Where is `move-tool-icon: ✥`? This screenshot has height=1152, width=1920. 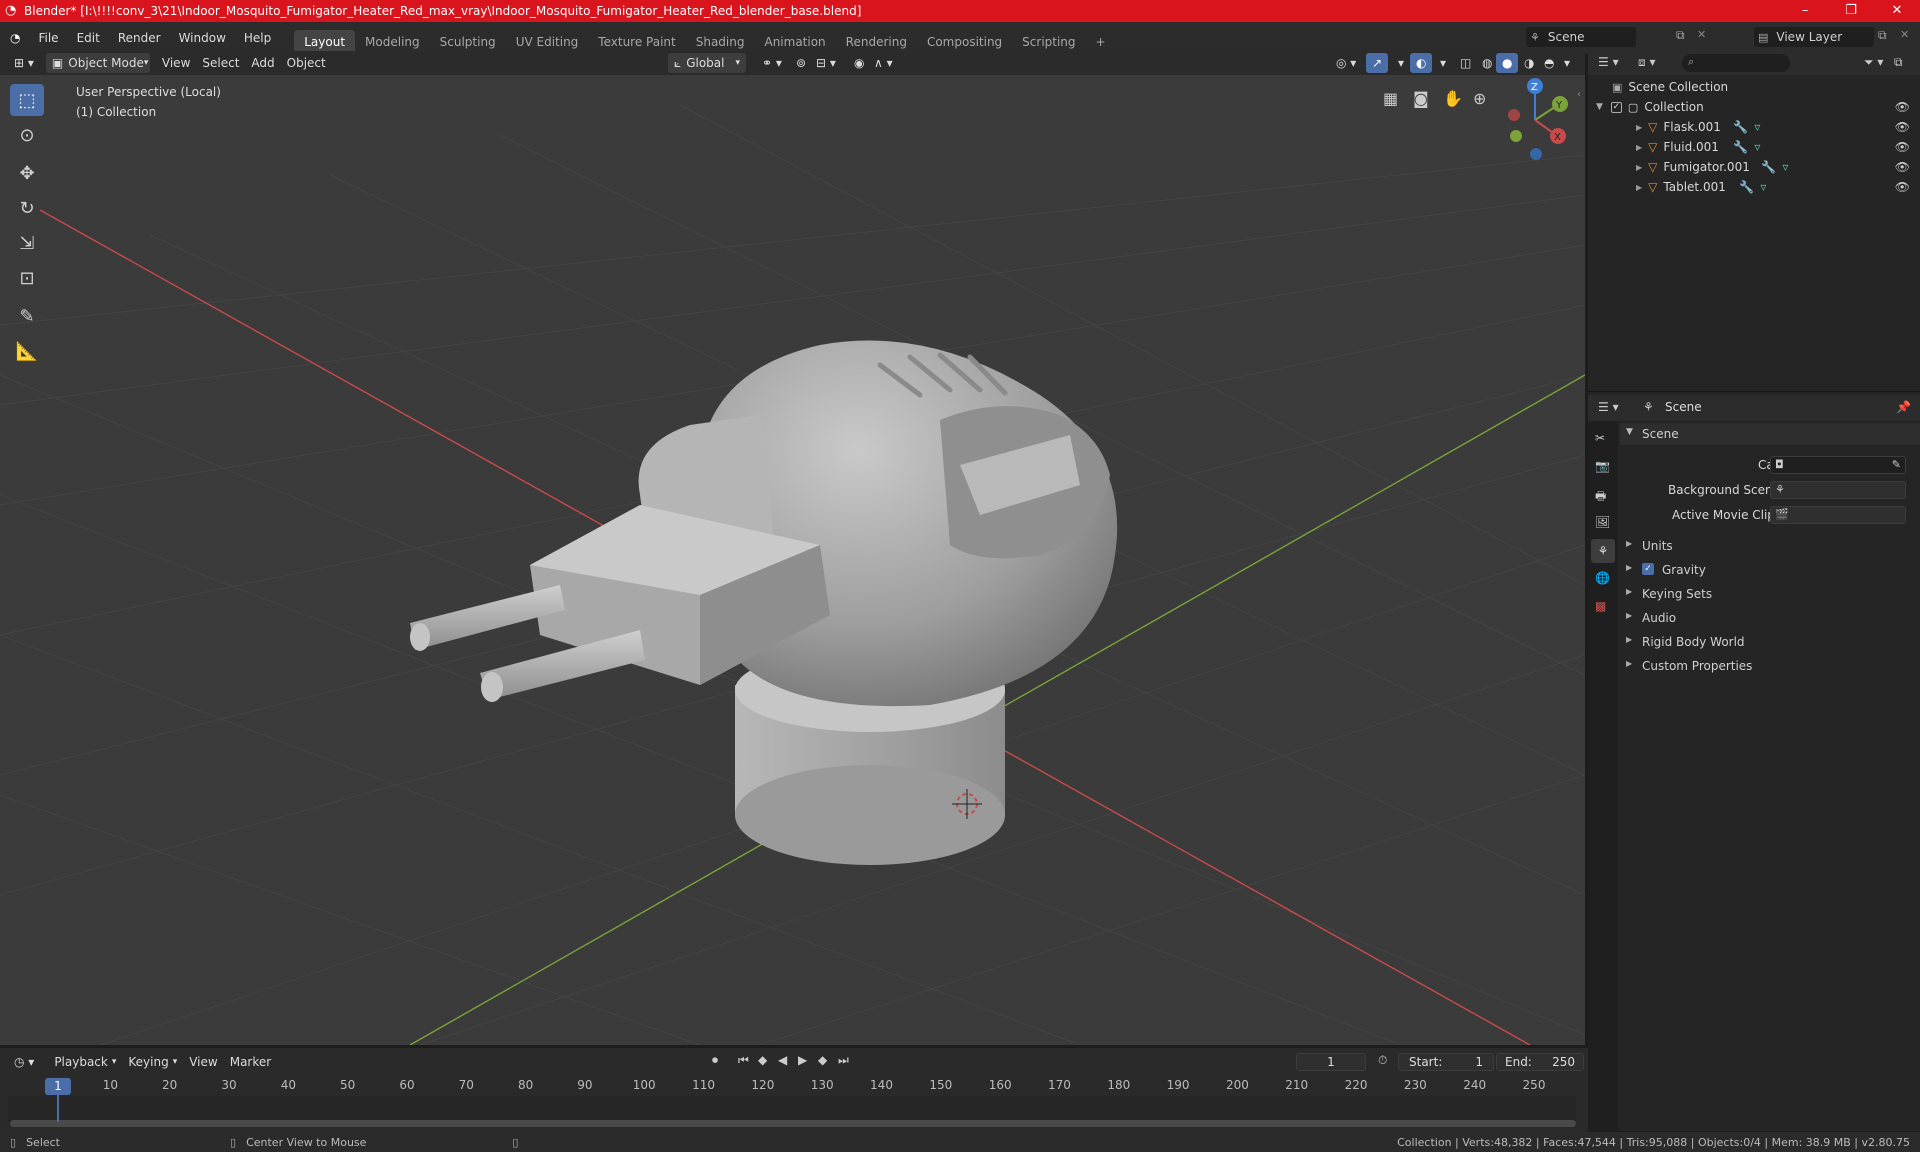 move-tool-icon: ✥ is located at coordinates (27, 173).